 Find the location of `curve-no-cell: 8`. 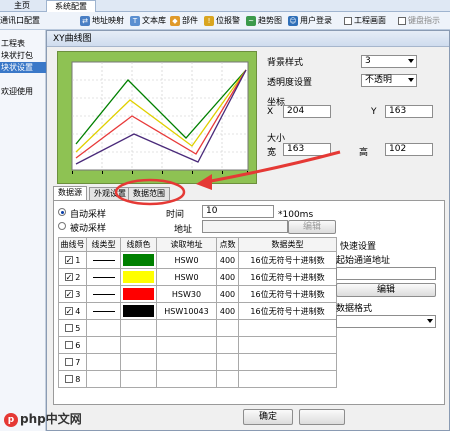

curve-no-cell: 8 is located at coordinates (72, 379).